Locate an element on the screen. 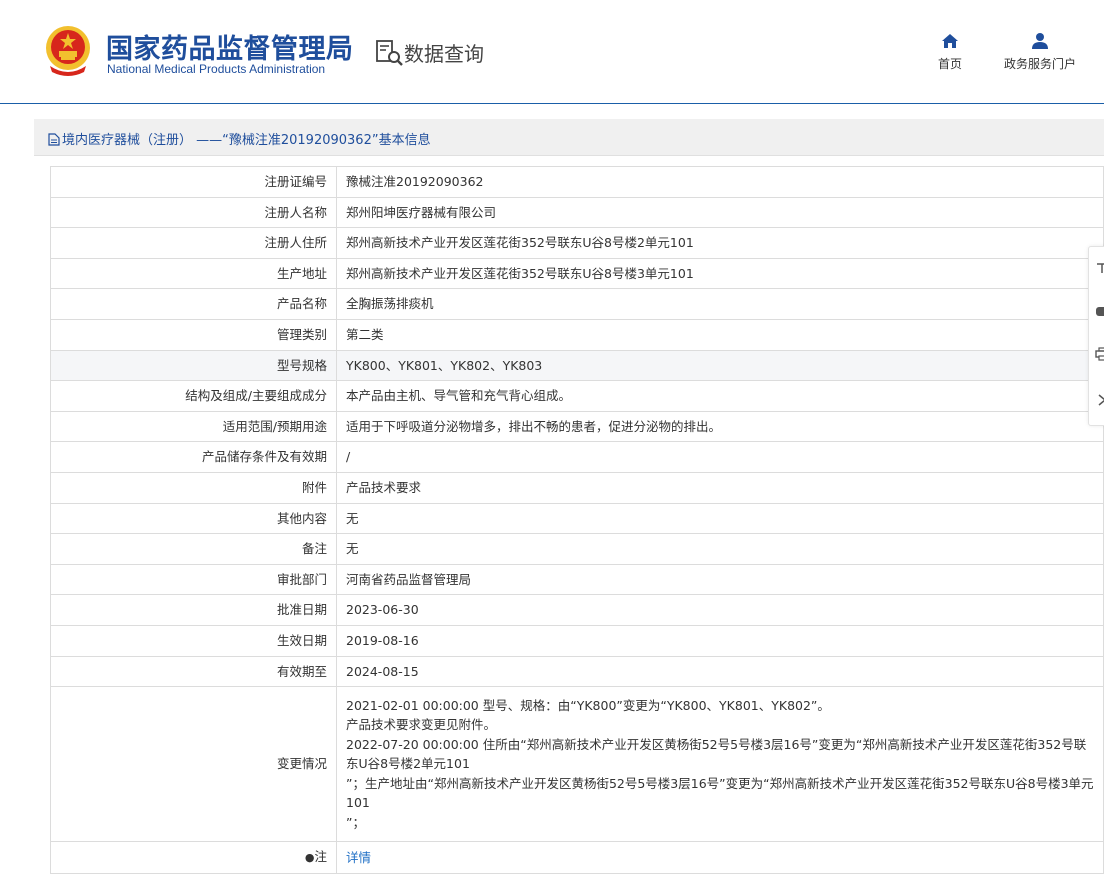 The width and height of the screenshot is (1104, 879). row-label: 结构及组成/主要组成成分 is located at coordinates (193, 396).